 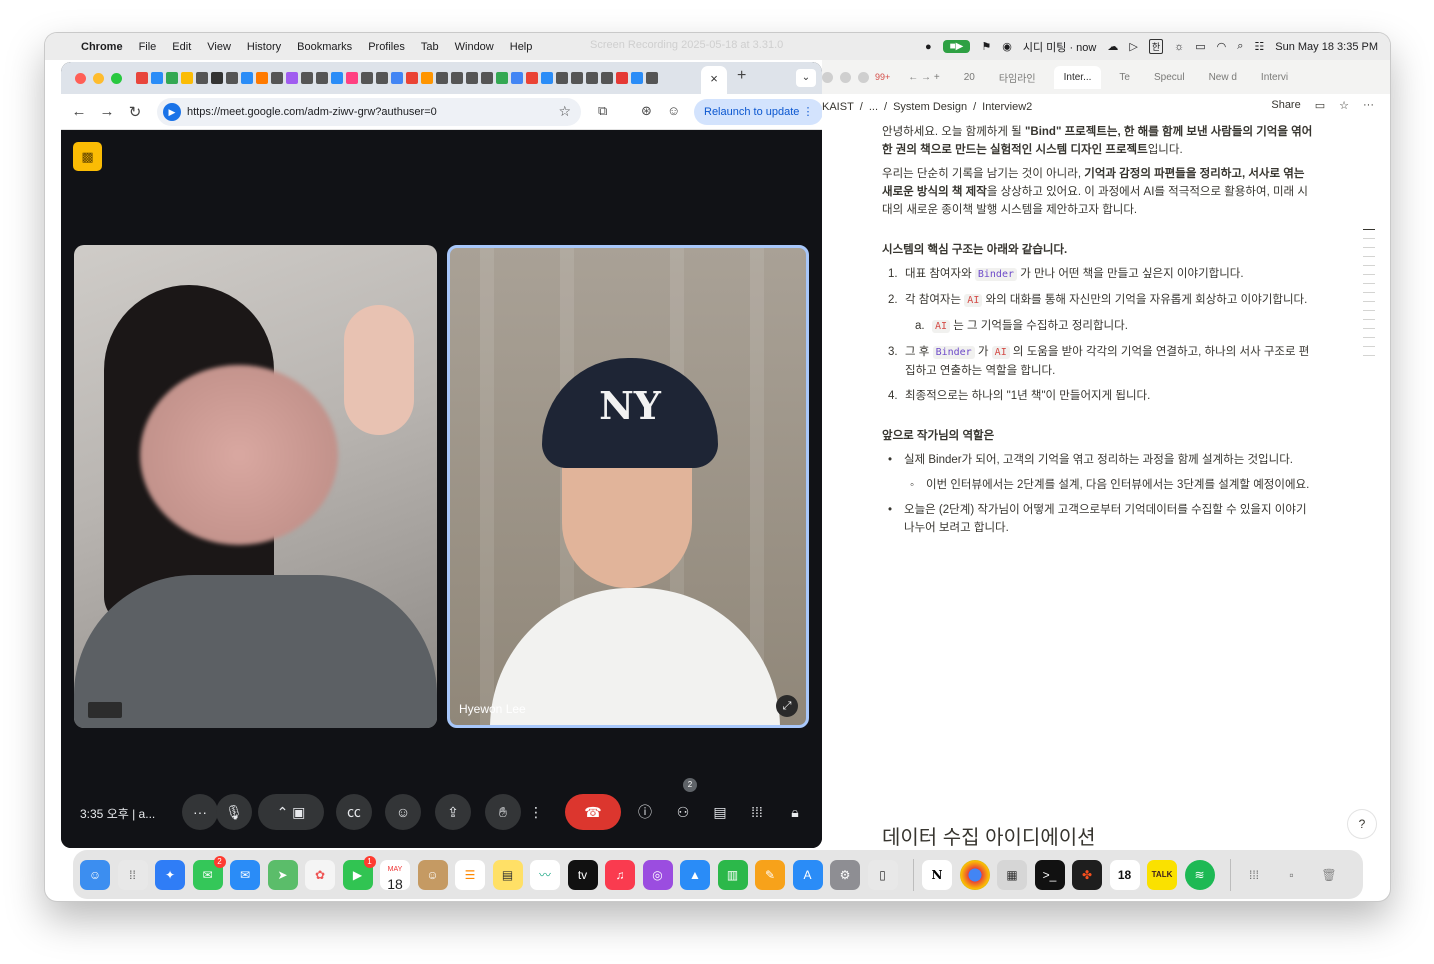 I want to click on doc-tab-5: Specul, so click(x=1169, y=77).